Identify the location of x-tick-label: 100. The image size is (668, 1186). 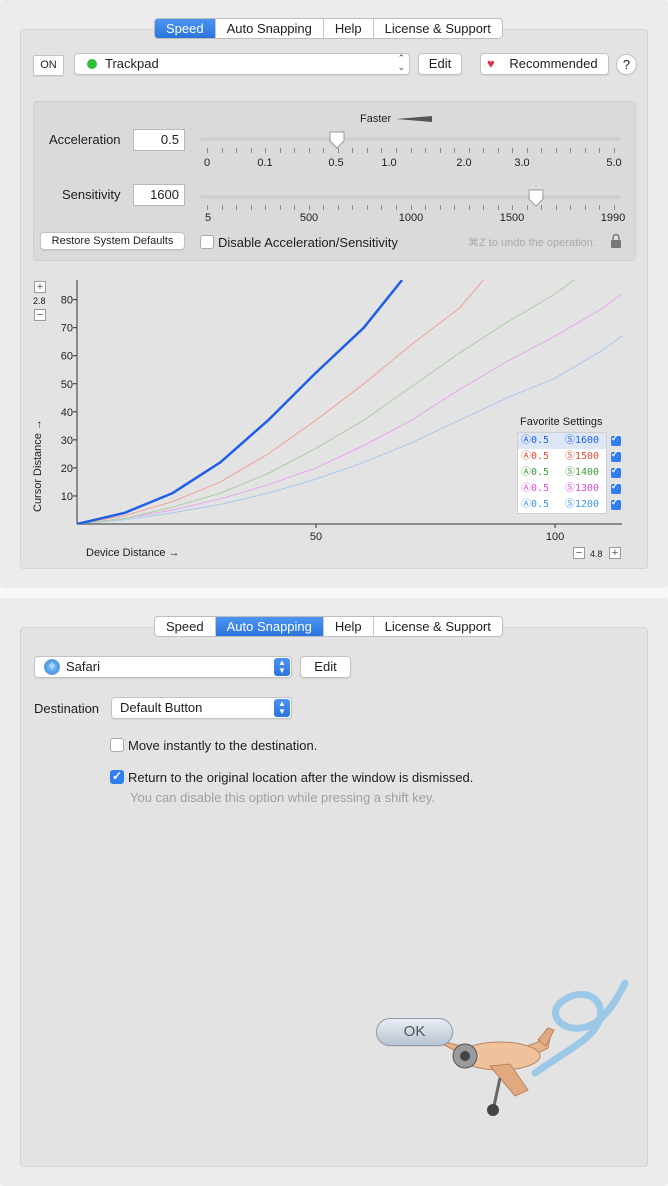
(555, 537).